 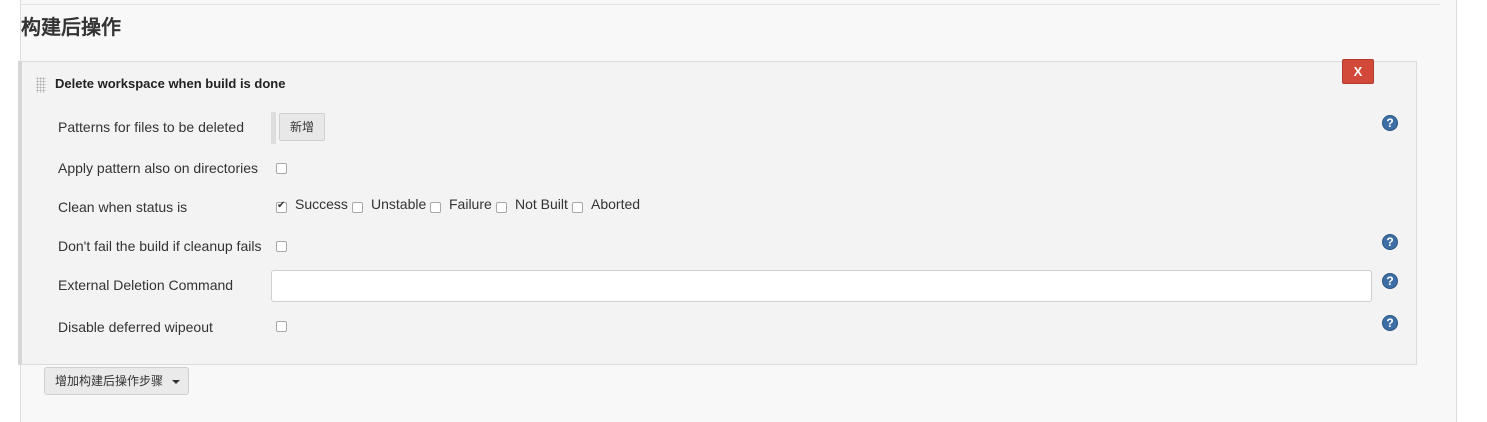 I want to click on patterns-repeat-bar, so click(x=273, y=128).